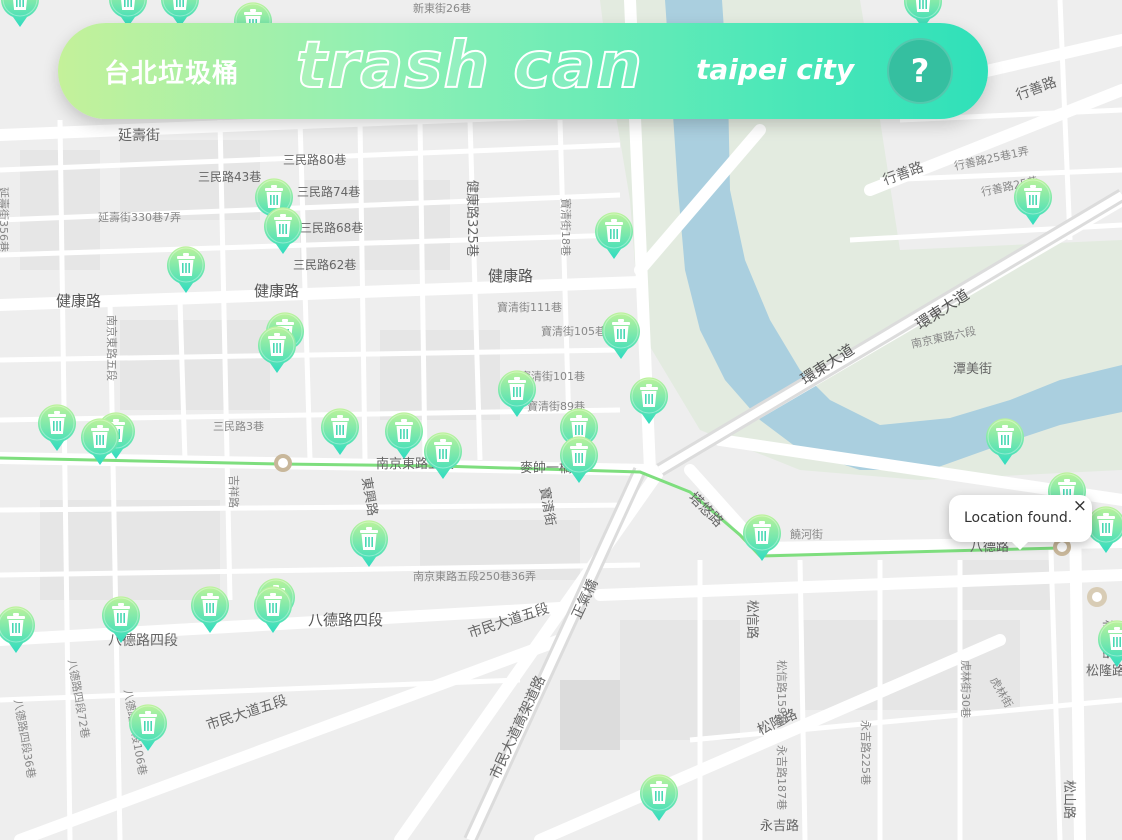 The width and height of the screenshot is (1122, 840). I want to click on road-label: 虎林街30巷, so click(966, 689).